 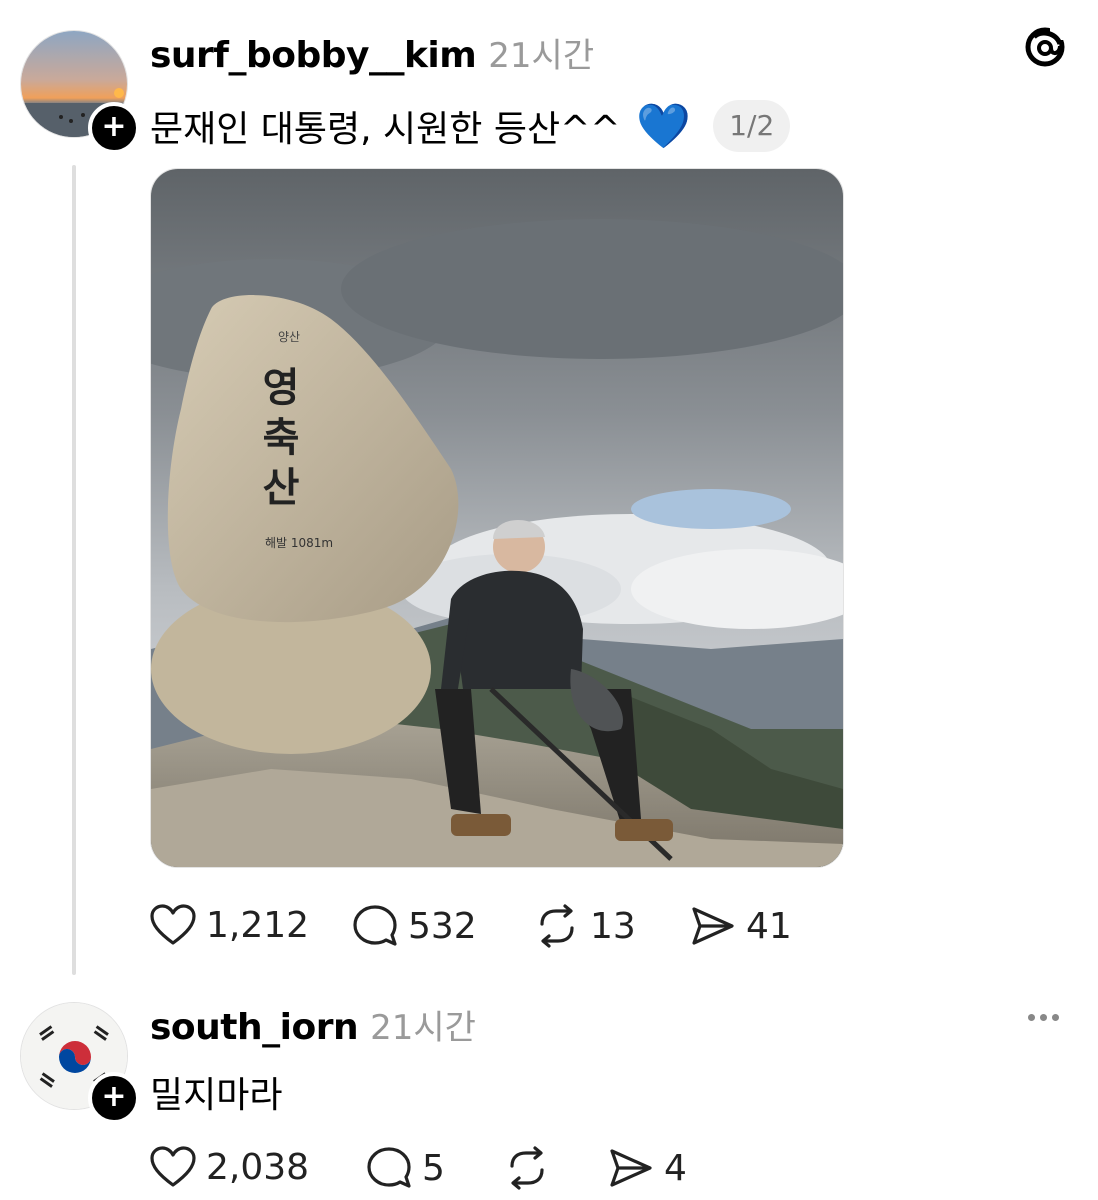 What do you see at coordinates (585, 926) in the screenshot?
I see `post-repost-button: 13` at bounding box center [585, 926].